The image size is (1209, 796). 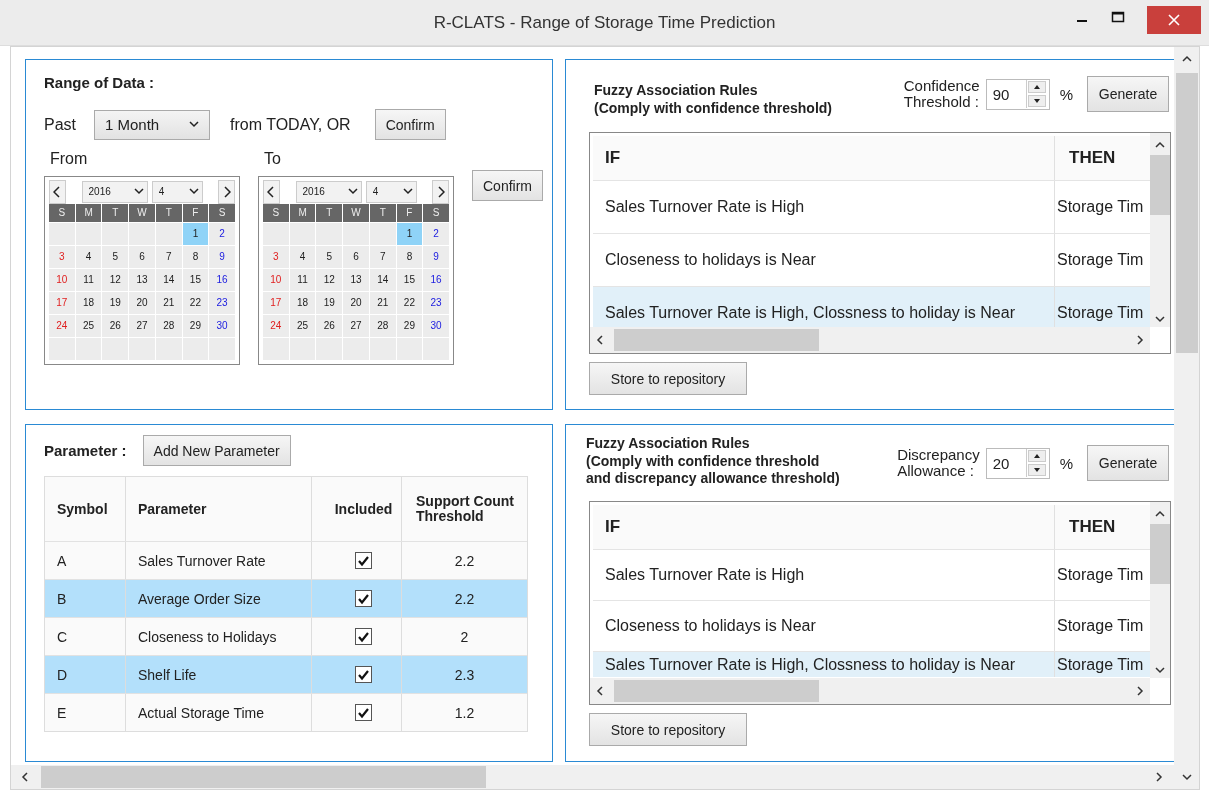 I want to click on number-spinner: 90, so click(x=1017, y=94).